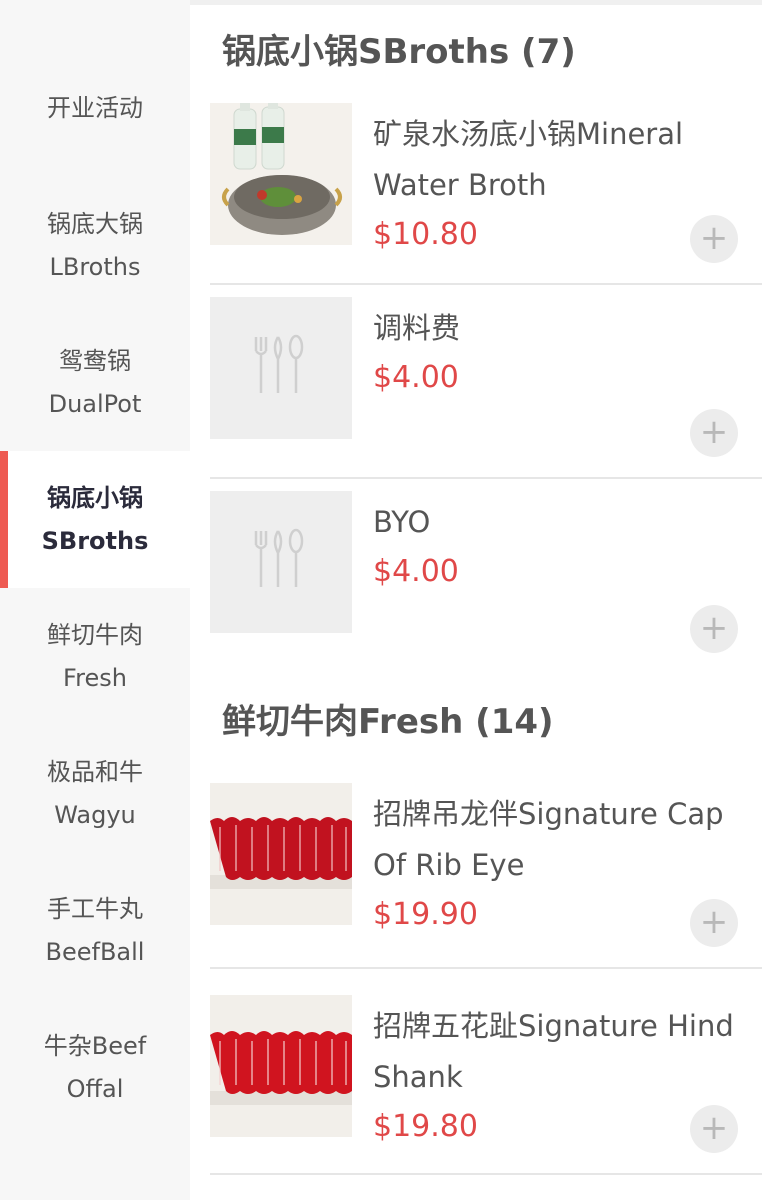  What do you see at coordinates (95, 497) in the screenshot?
I see `sidebar-item-label: 锅底小锅` at bounding box center [95, 497].